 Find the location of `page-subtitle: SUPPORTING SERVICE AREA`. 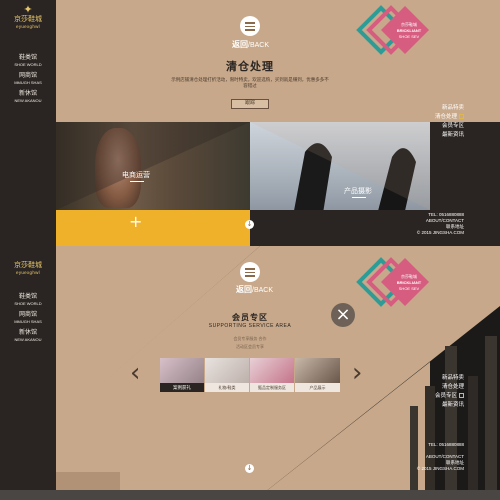

page-subtitle: SUPPORTING SERVICE AREA is located at coordinates (250, 326).